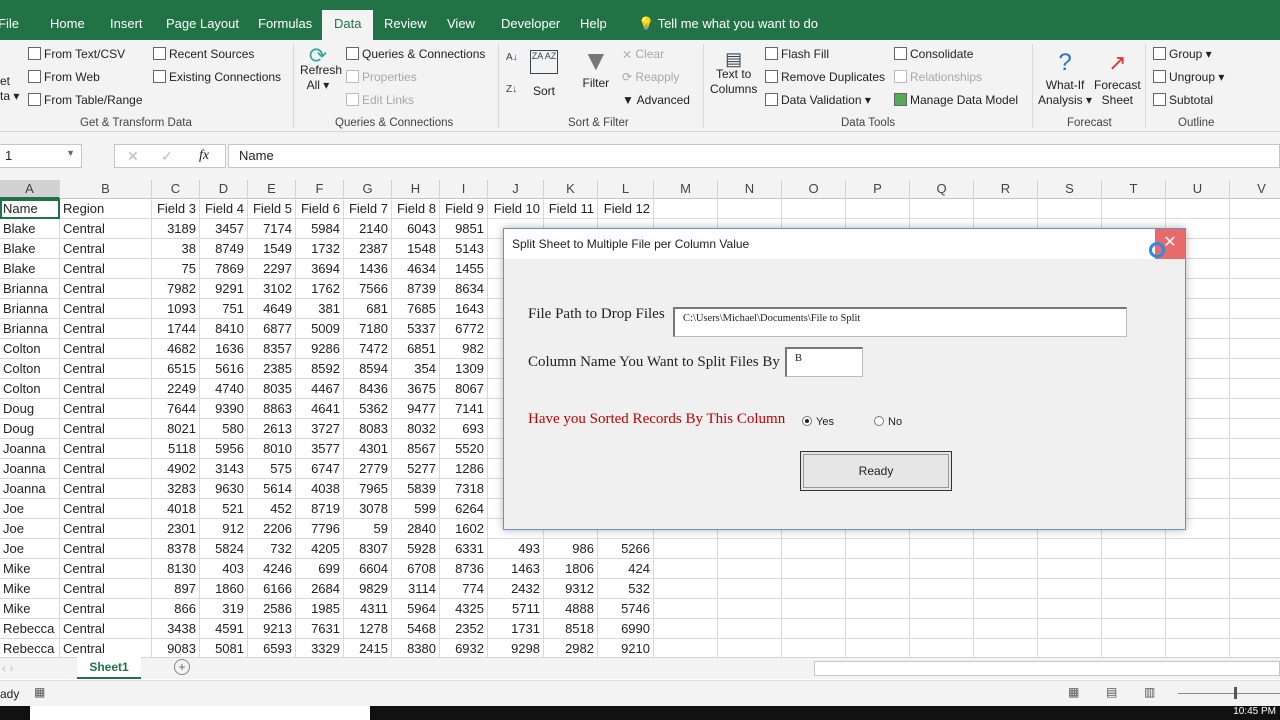 This screenshot has width=1280, height=720. What do you see at coordinates (380, 100) in the screenshot?
I see `edit-links-button: Edit Links` at bounding box center [380, 100].